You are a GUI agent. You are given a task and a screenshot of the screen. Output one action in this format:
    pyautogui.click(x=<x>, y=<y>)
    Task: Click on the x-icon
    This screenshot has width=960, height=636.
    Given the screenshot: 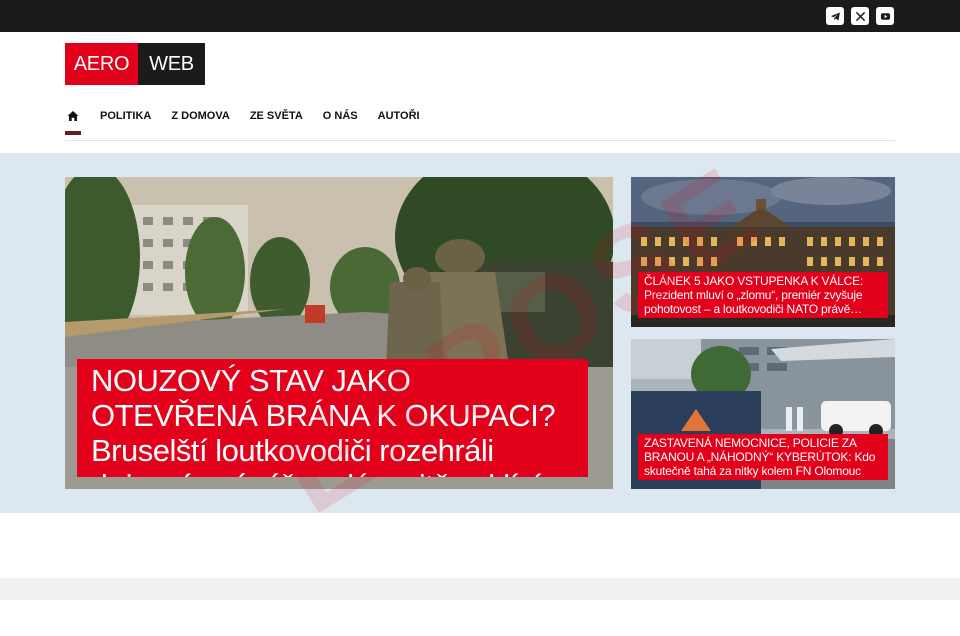 What is the action you would take?
    pyautogui.click(x=860, y=16)
    